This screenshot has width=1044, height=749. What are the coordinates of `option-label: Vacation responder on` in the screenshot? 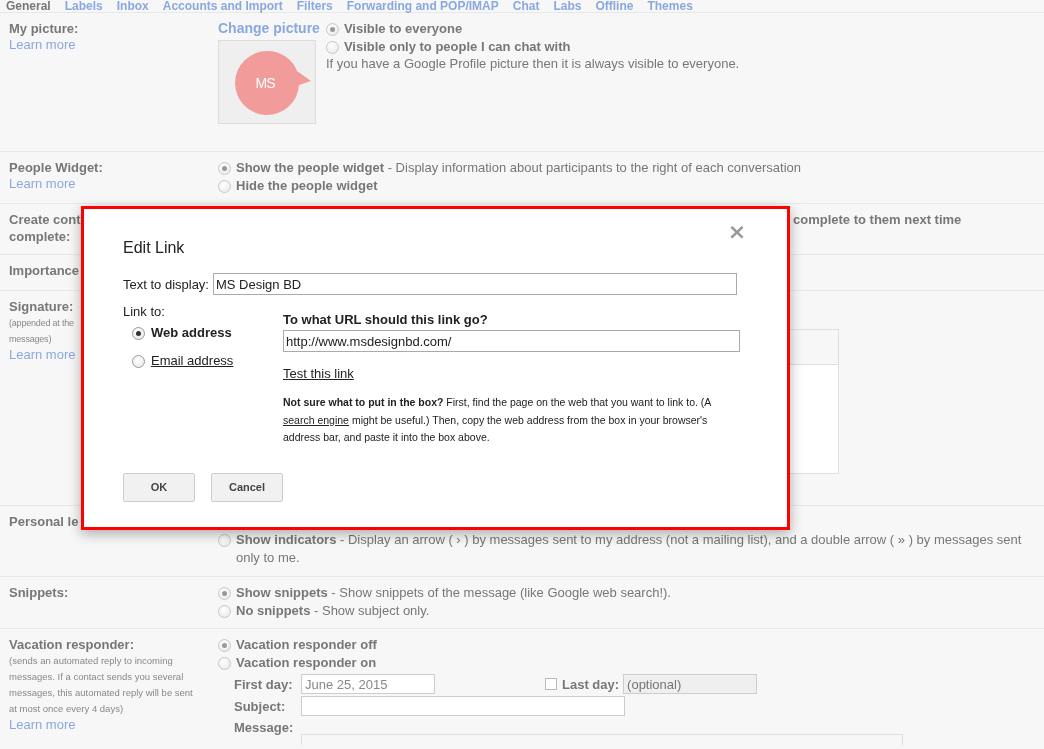 It's located at (306, 663).